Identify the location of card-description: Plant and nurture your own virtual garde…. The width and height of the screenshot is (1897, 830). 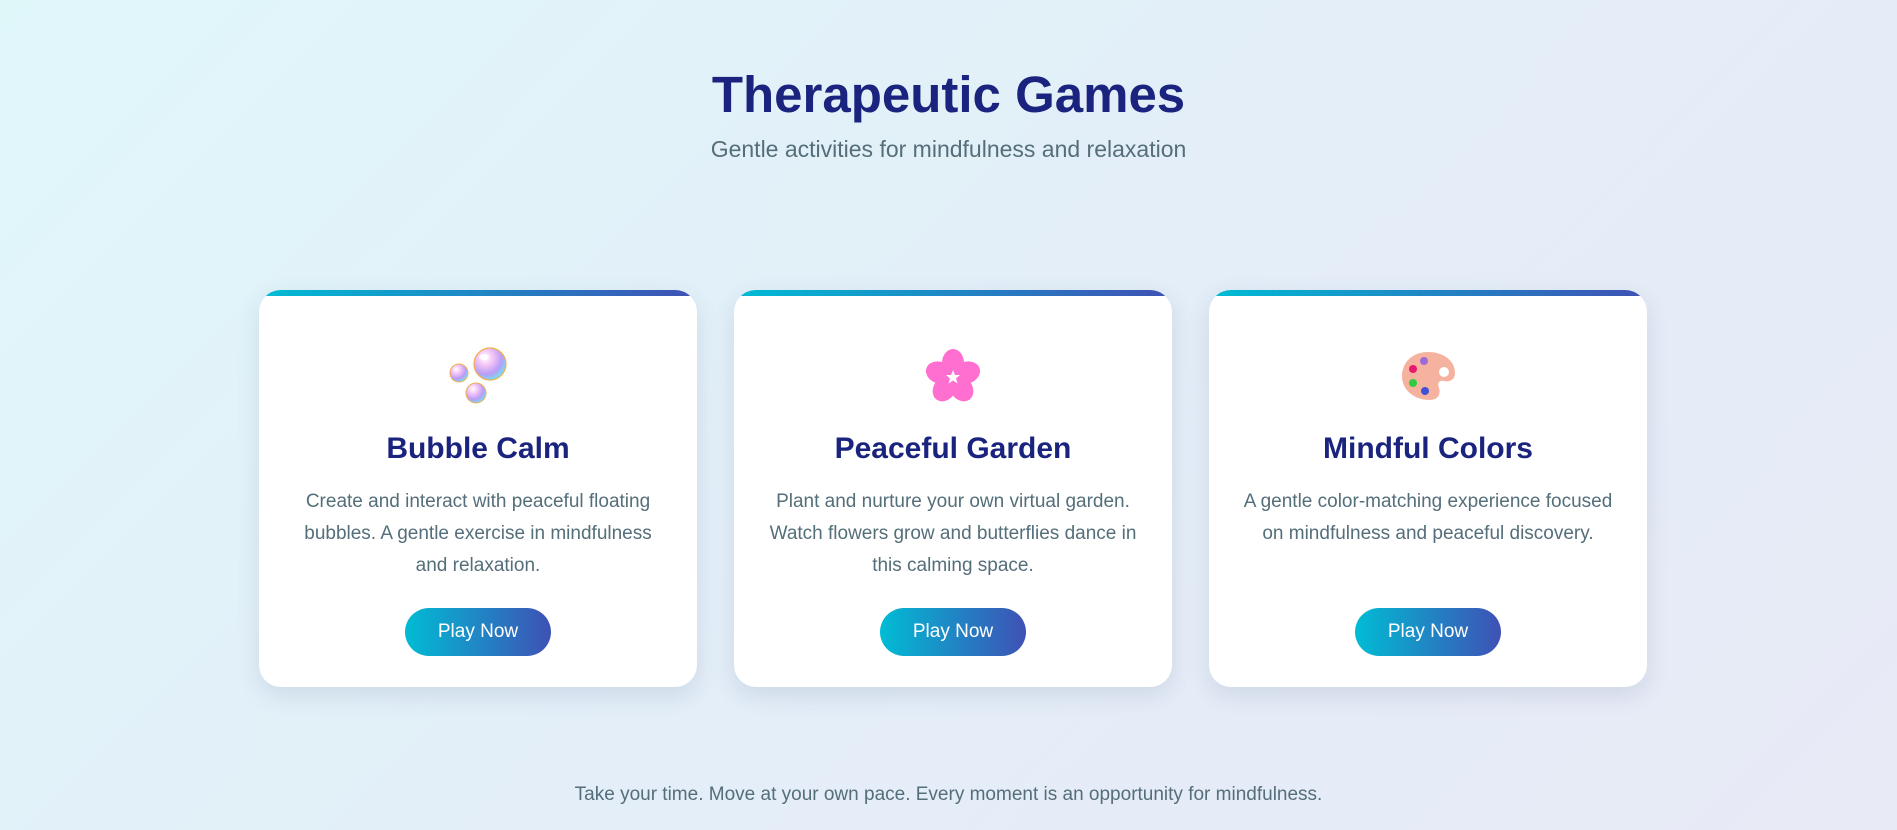
(953, 533).